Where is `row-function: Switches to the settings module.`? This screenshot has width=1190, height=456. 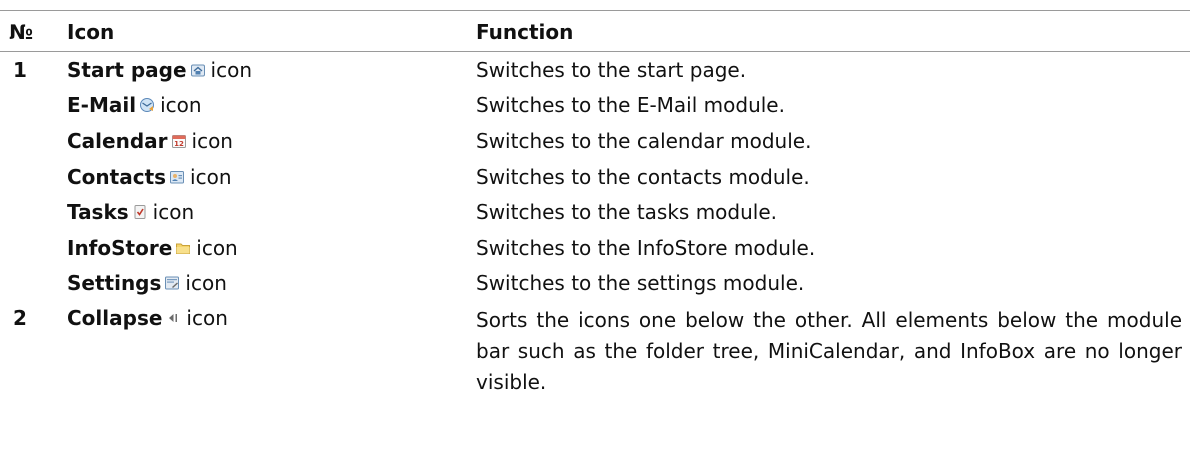 row-function: Switches to the settings module. is located at coordinates (640, 283).